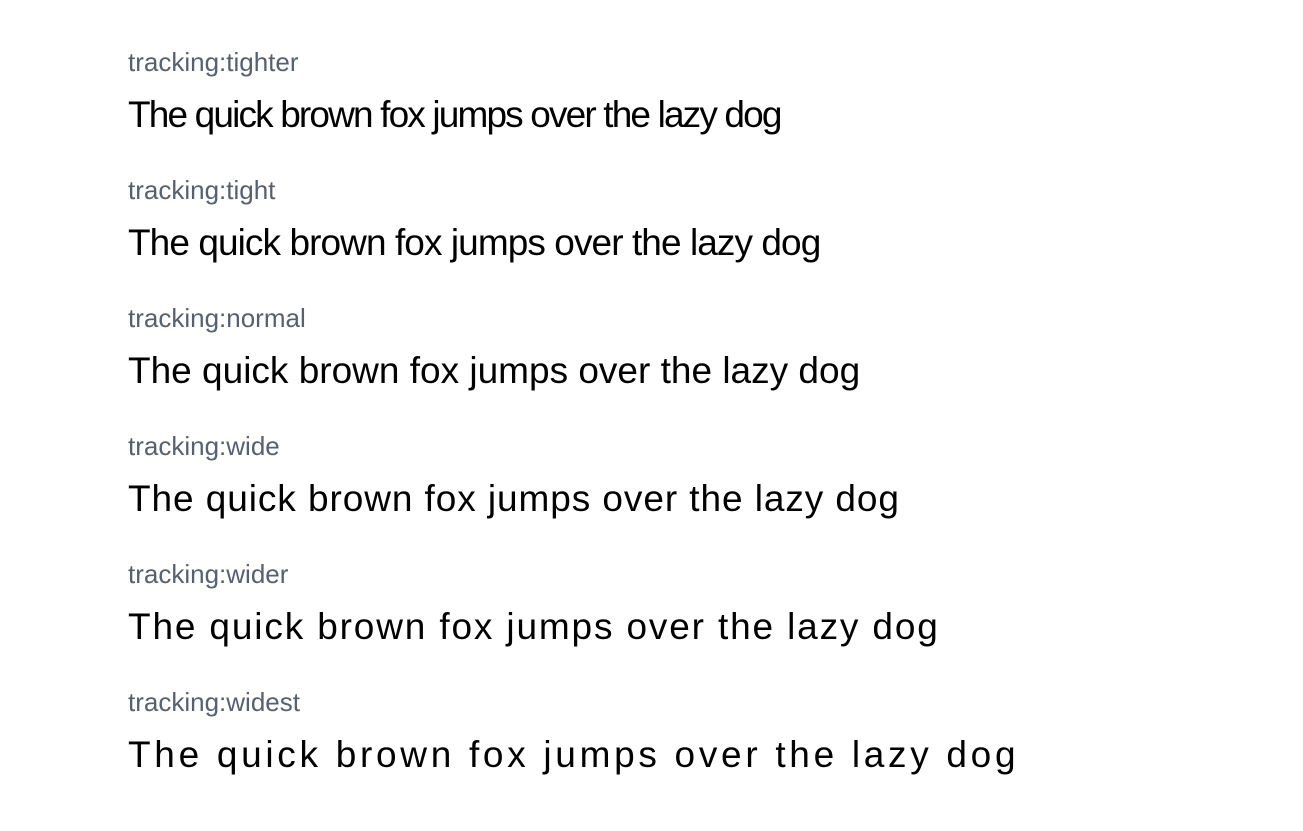  What do you see at coordinates (214, 702) in the screenshot?
I see `tracking-label: tracking:widest` at bounding box center [214, 702].